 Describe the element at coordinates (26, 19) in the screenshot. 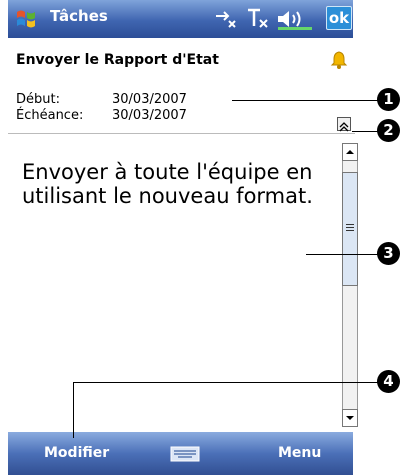

I see `windows-start-icon` at that location.